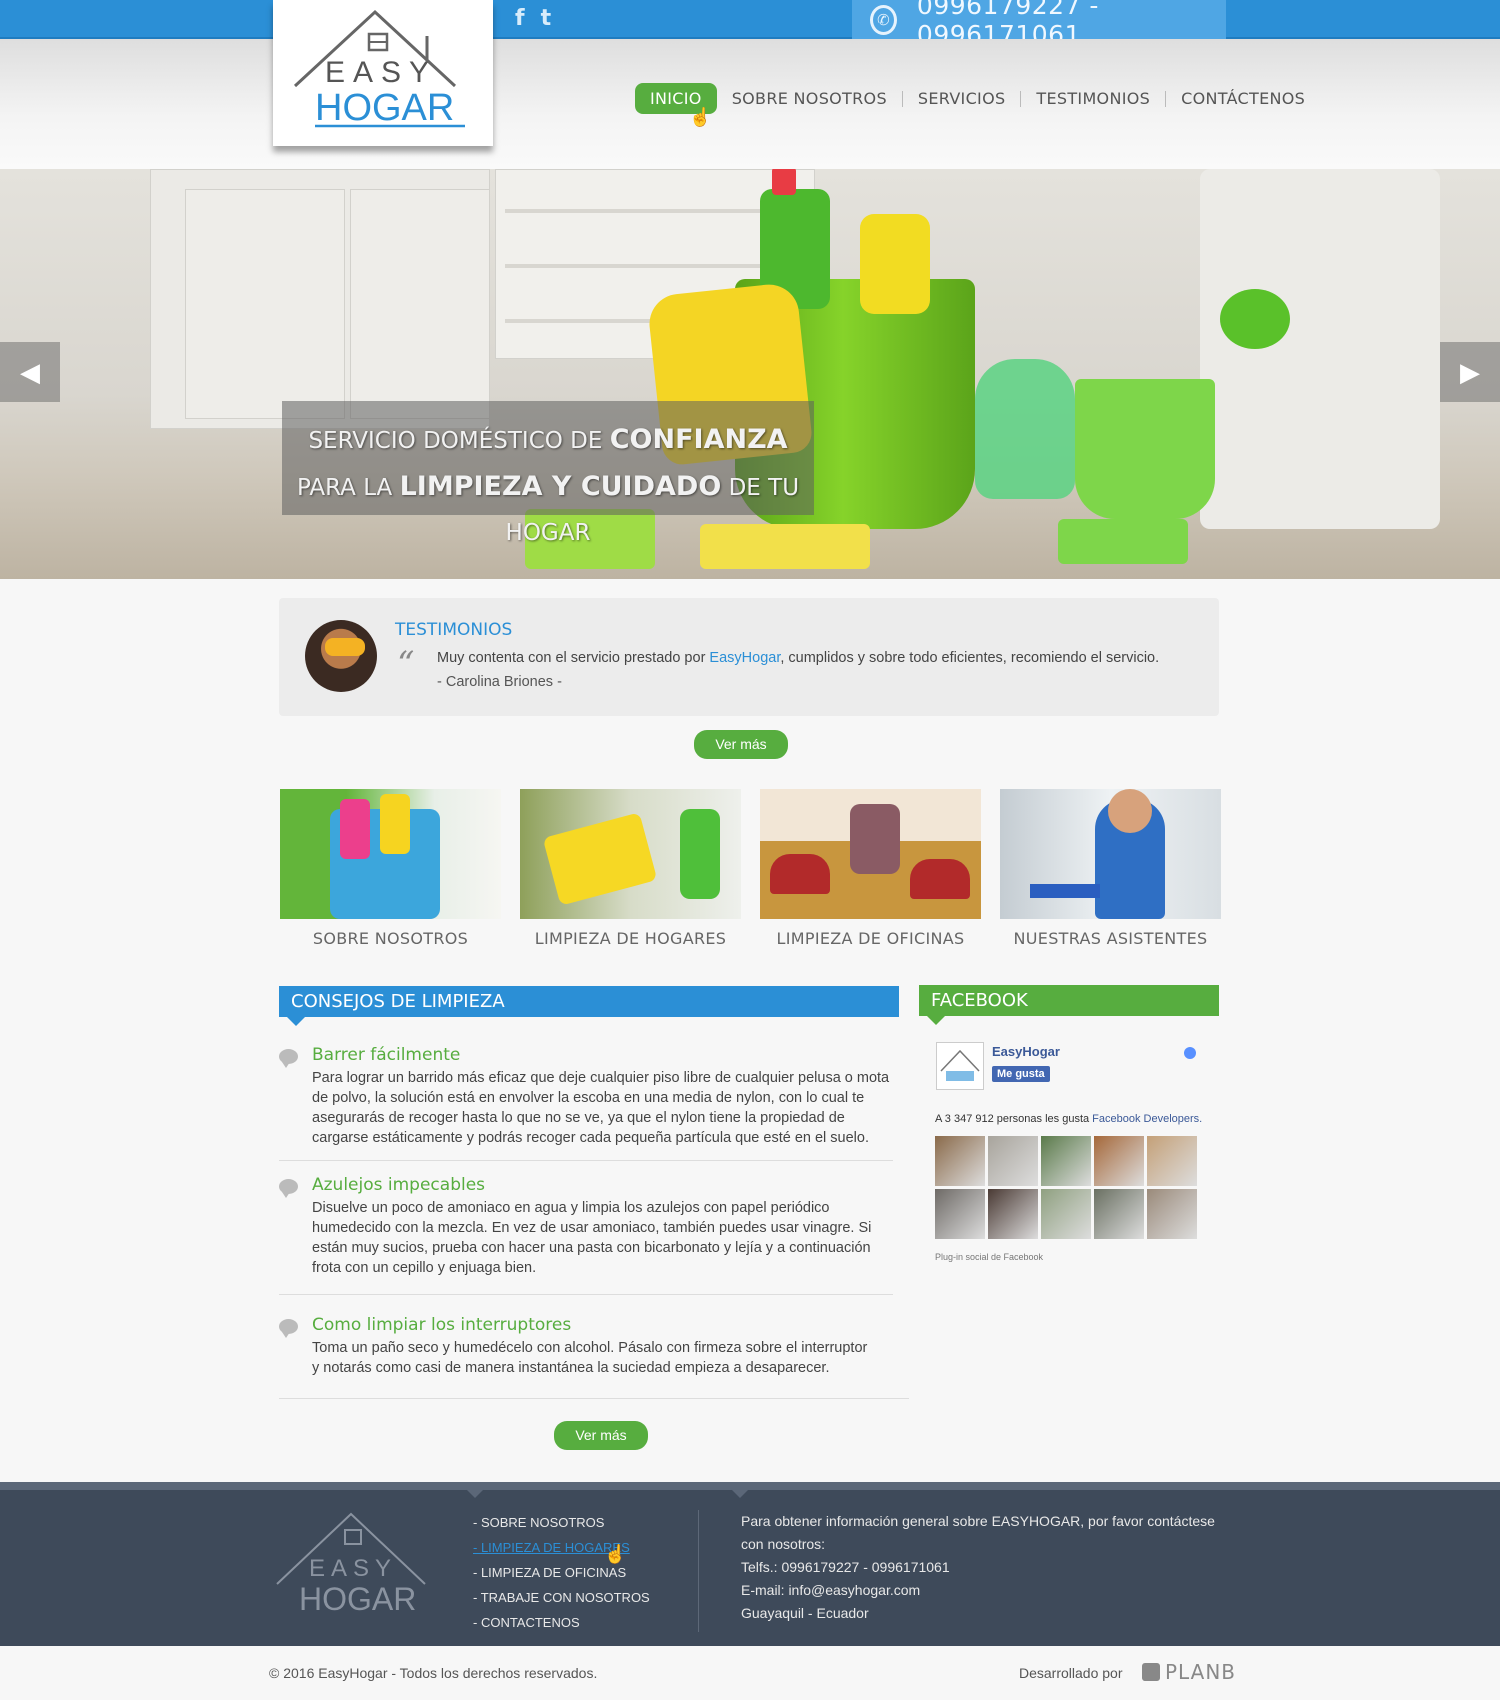 The image size is (1500, 1700). What do you see at coordinates (741, 744) in the screenshot?
I see `testimonials-more-button: Ver más` at bounding box center [741, 744].